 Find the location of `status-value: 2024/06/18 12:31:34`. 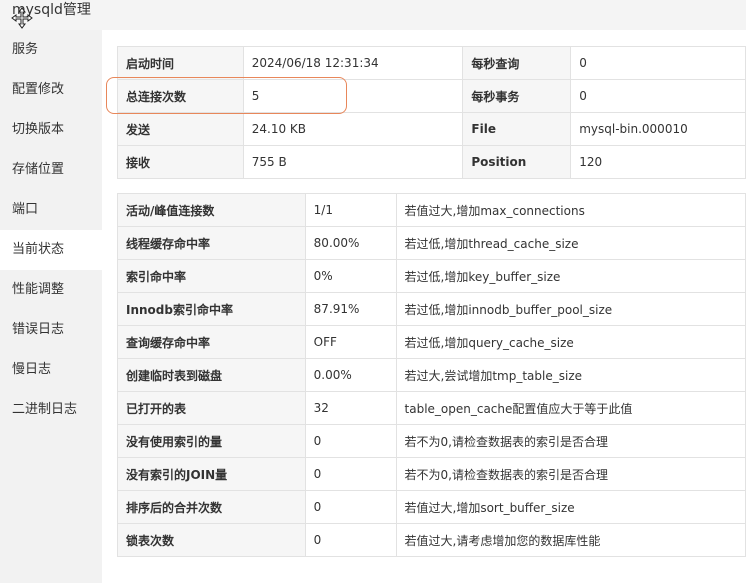

status-value: 2024/06/18 12:31:34 is located at coordinates (353, 63).